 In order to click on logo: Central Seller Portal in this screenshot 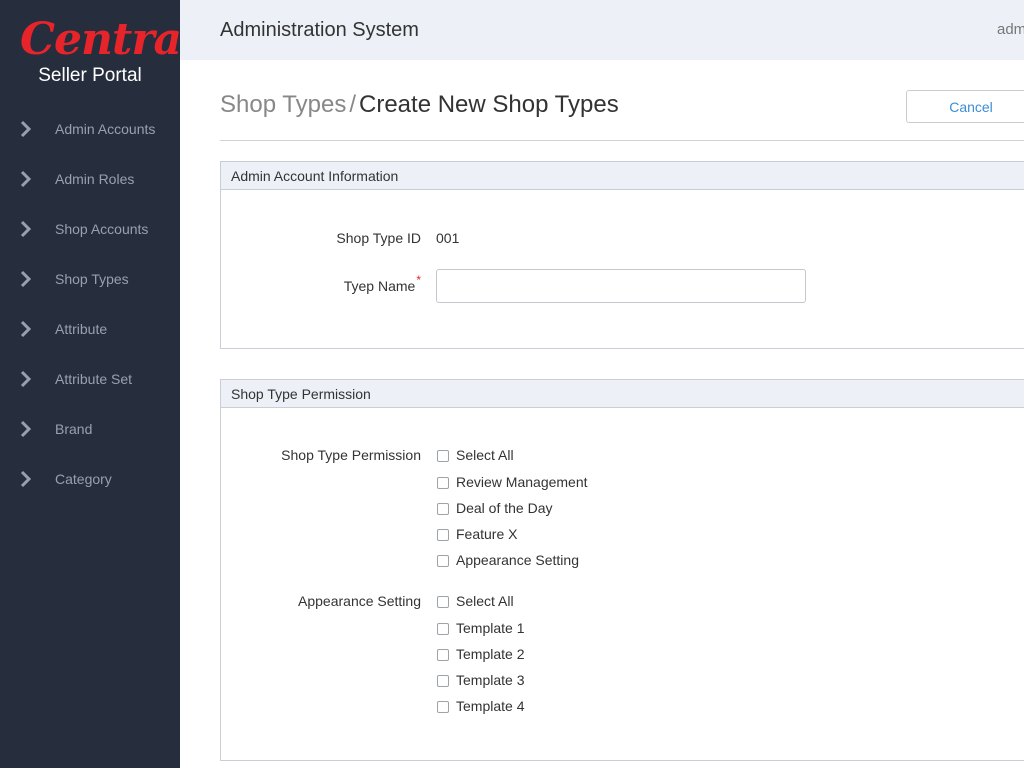, I will do `click(99, 52)`.